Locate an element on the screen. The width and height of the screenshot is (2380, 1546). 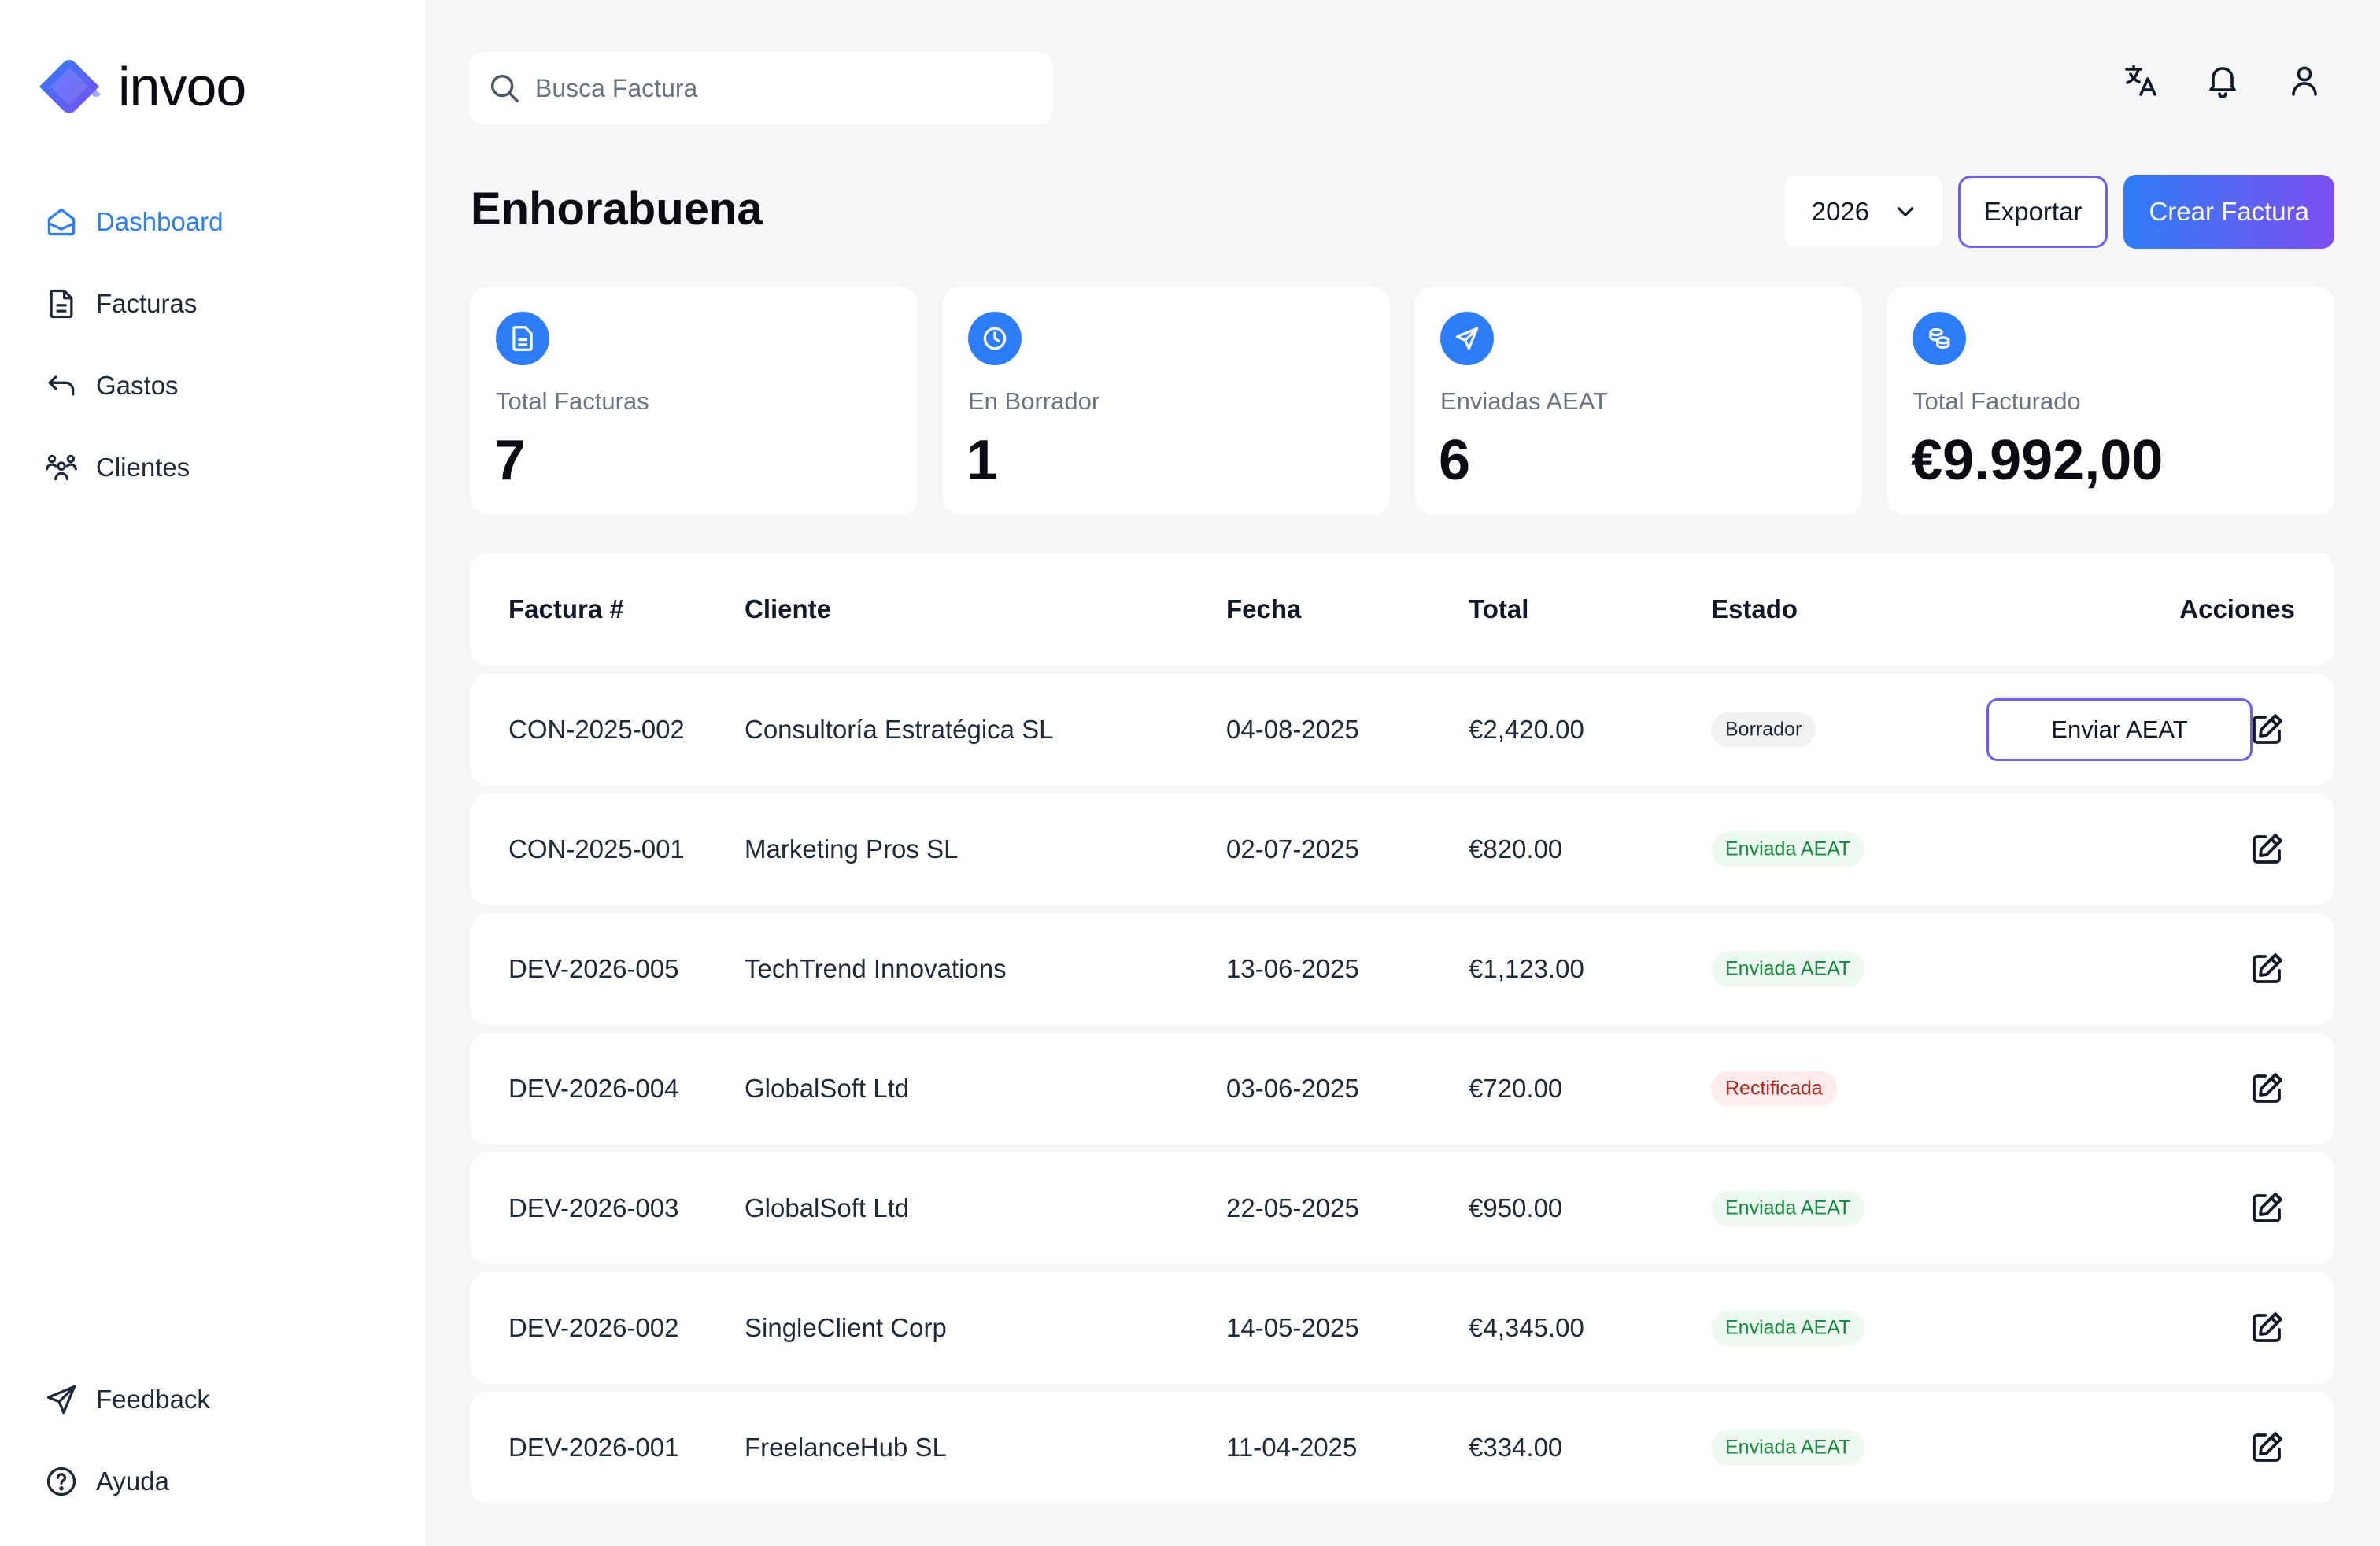
bell-icon is located at coordinates (2222, 80).